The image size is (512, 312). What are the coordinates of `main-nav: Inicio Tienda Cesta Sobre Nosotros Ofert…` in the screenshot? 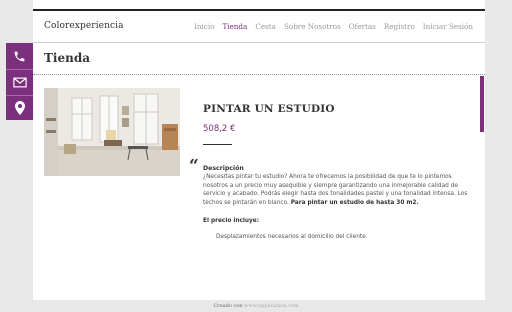 It's located at (333, 26).